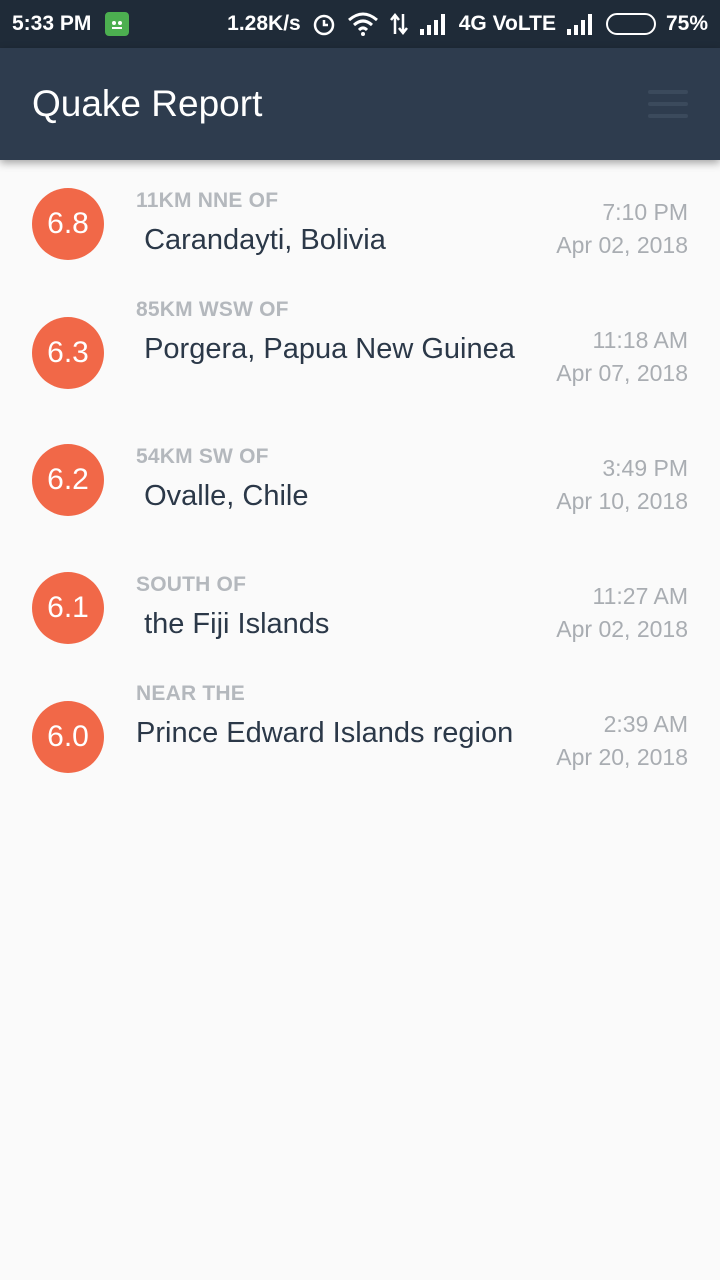  Describe the element at coordinates (326, 332) in the screenshot. I see `location-block: 85KM WSW OF Porgera, Papua New Guinea` at that location.